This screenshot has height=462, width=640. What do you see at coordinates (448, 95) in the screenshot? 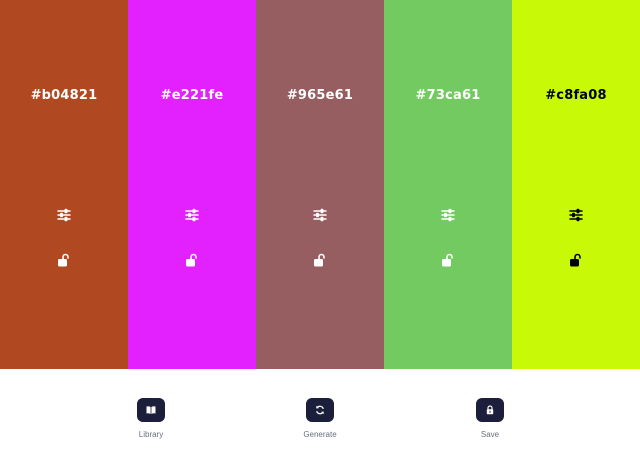
I see `hex-code: #73ca61` at bounding box center [448, 95].